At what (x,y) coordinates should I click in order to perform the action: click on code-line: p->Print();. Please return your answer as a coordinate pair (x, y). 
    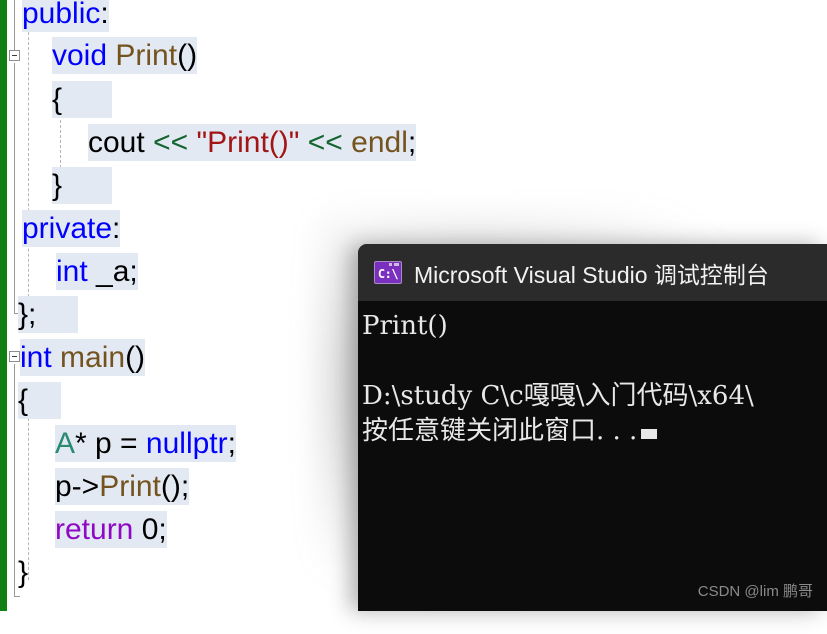
    Looking at the image, I should click on (95, 487).